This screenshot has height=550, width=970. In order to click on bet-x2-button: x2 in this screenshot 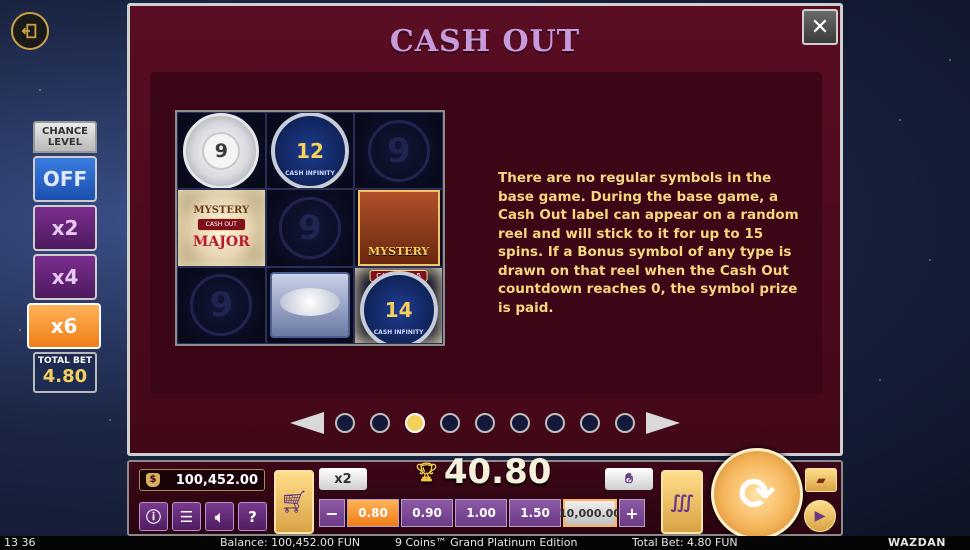, I will do `click(343, 479)`.